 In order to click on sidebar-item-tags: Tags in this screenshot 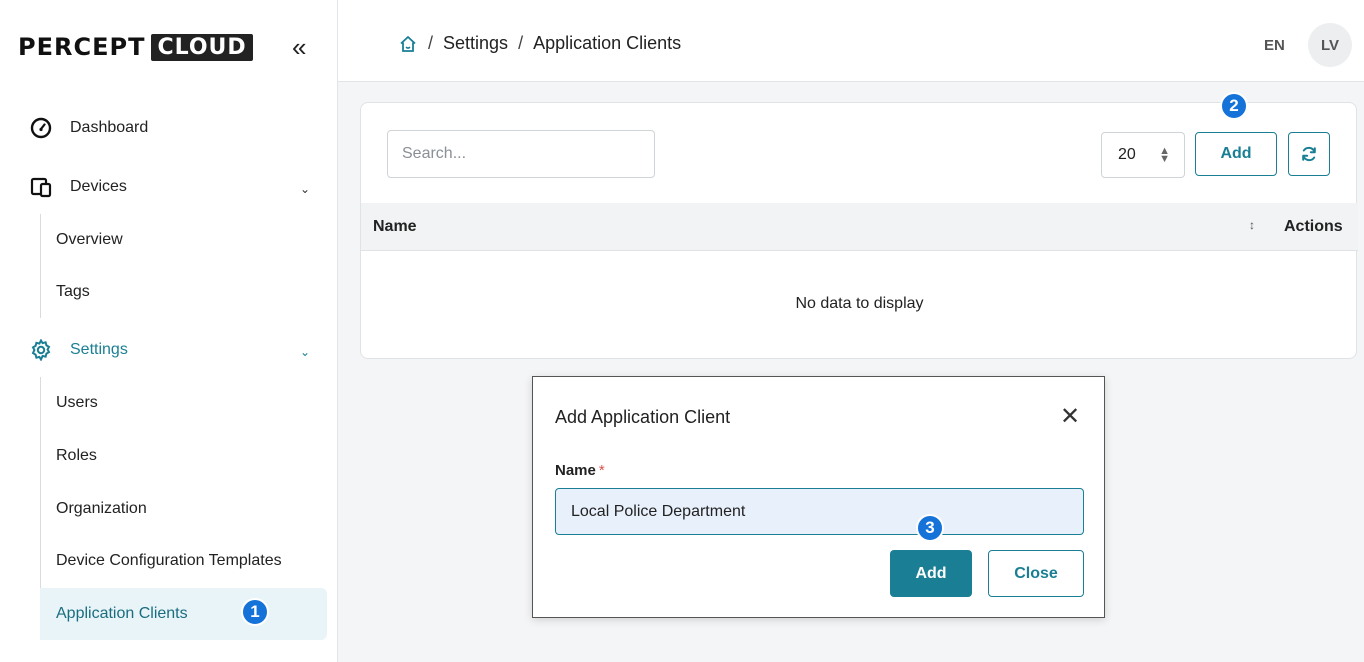, I will do `click(183, 292)`.